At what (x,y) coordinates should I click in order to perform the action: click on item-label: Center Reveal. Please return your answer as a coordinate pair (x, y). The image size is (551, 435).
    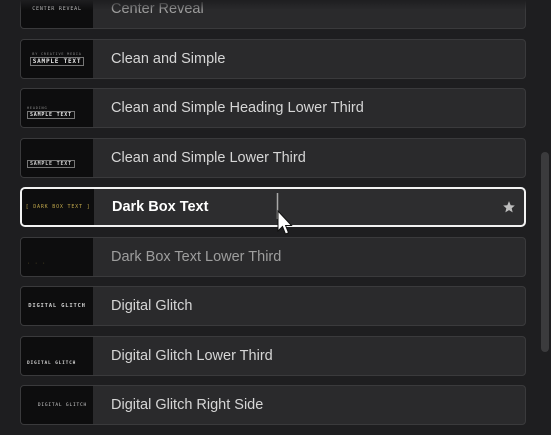
    Looking at the image, I should click on (157, 9).